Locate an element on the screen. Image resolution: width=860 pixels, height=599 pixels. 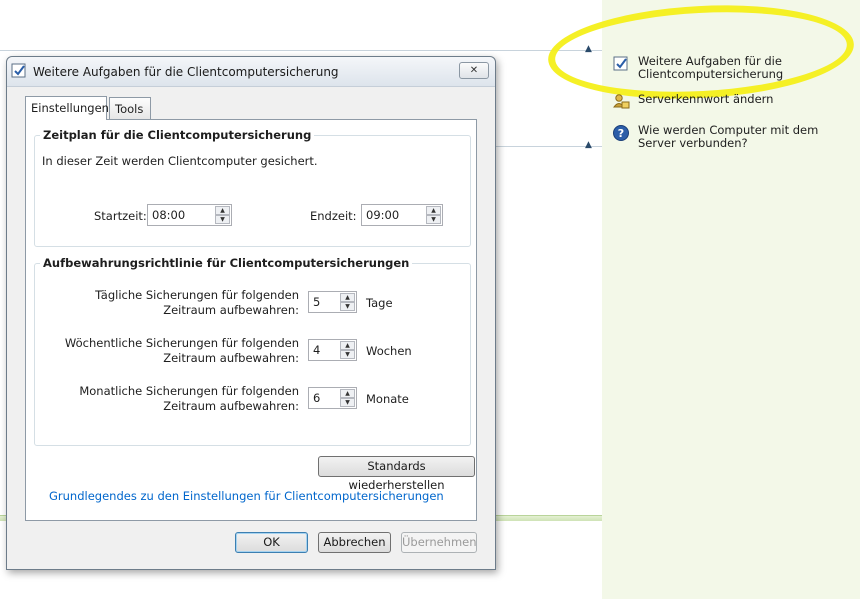
start-time-label: Startzeit: is located at coordinates (120, 216).